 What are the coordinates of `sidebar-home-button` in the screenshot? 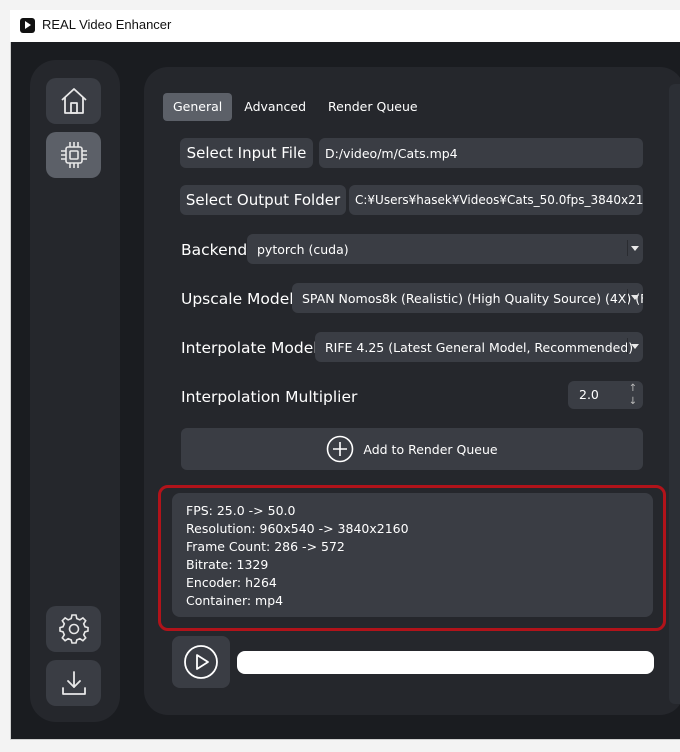 It's located at (73, 101).